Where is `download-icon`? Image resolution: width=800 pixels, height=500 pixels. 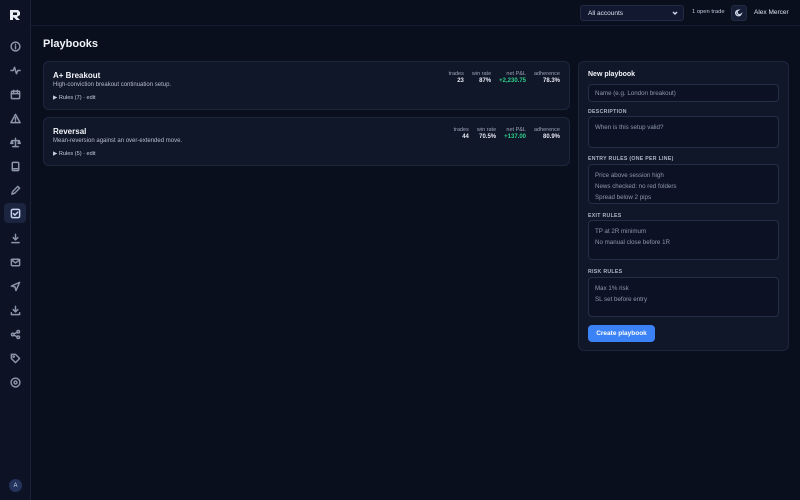
download-icon is located at coordinates (15, 238).